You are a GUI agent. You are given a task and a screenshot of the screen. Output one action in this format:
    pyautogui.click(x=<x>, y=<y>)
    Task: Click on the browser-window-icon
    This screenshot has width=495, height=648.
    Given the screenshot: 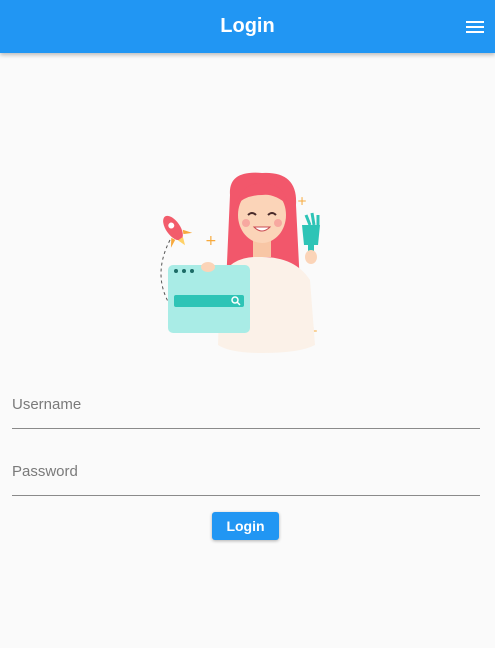 What is the action you would take?
    pyautogui.click(x=209, y=299)
    